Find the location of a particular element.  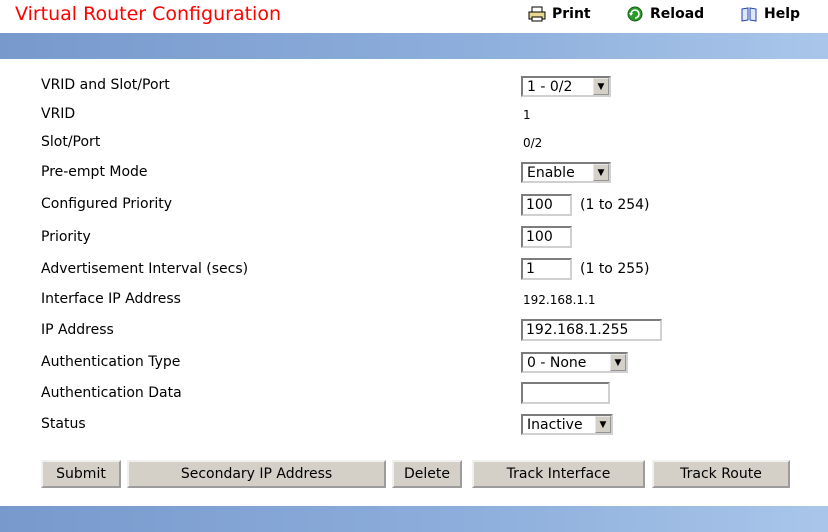

vrid-slot-port-select: 1 - 0/2 ▼ is located at coordinates (566, 86).